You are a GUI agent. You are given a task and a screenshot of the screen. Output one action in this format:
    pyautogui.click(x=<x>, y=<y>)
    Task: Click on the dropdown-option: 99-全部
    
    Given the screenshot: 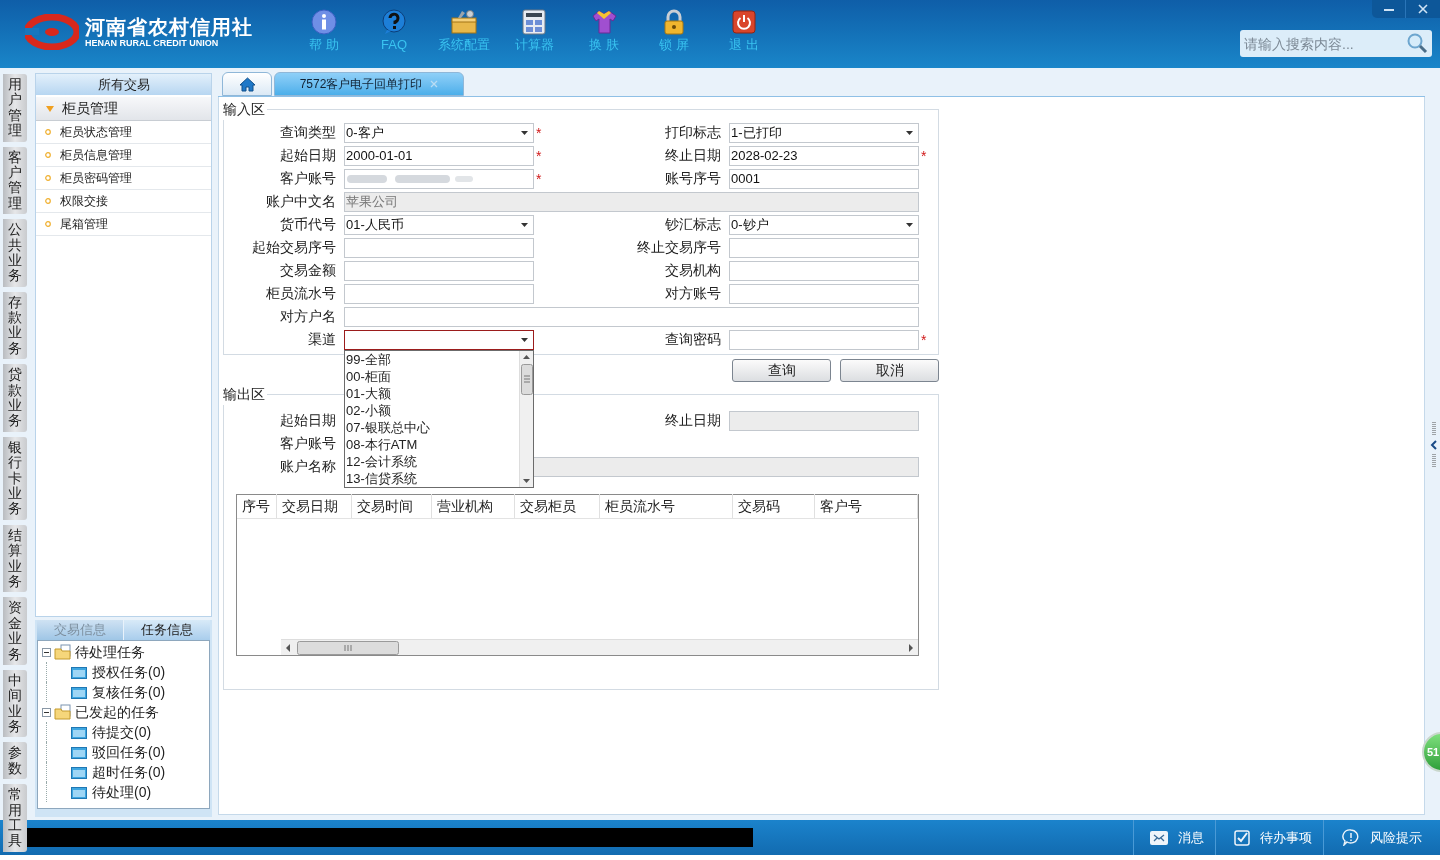 What is the action you would take?
    pyautogui.click(x=432, y=359)
    